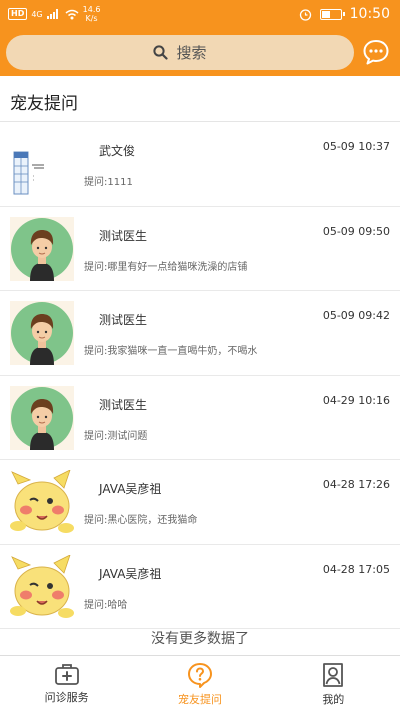 The image size is (400, 710). What do you see at coordinates (356, 315) in the screenshot?
I see `post-time: 05-09 09:42` at bounding box center [356, 315].